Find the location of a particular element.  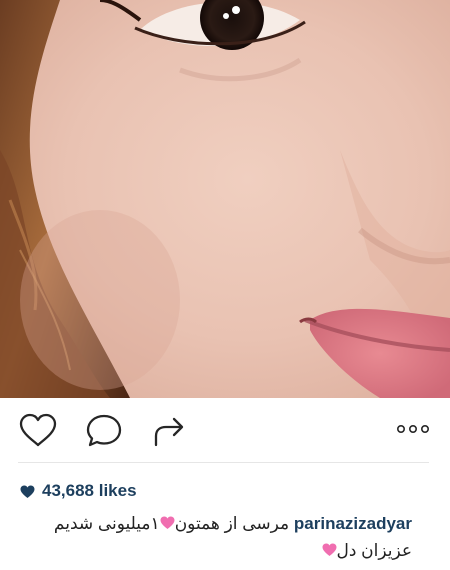

username-link: parinazizadyar is located at coordinates (353, 523).